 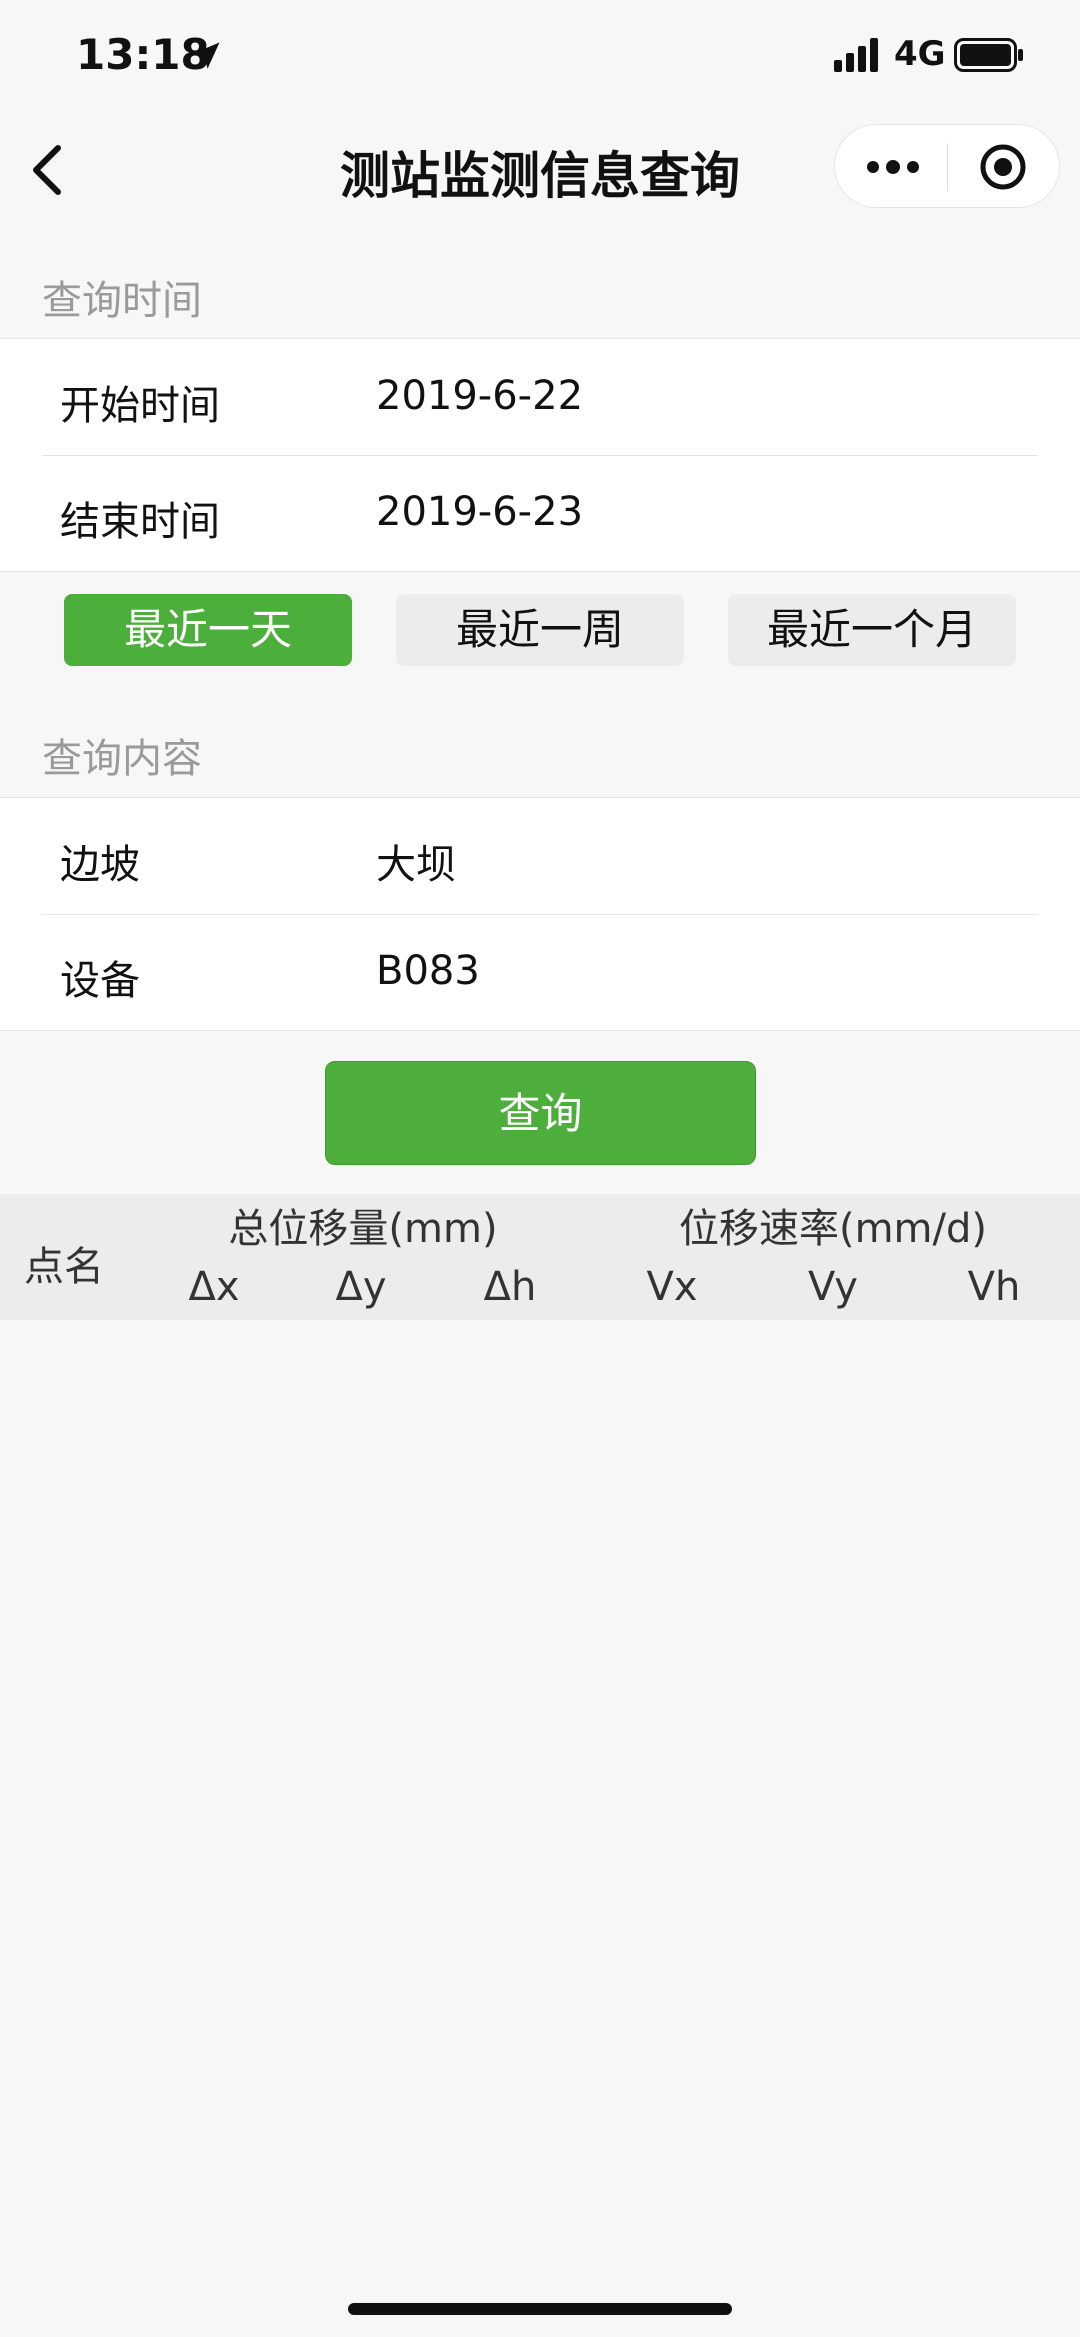 I want to click on recent-day-button: 最近一天, so click(x=208, y=630).